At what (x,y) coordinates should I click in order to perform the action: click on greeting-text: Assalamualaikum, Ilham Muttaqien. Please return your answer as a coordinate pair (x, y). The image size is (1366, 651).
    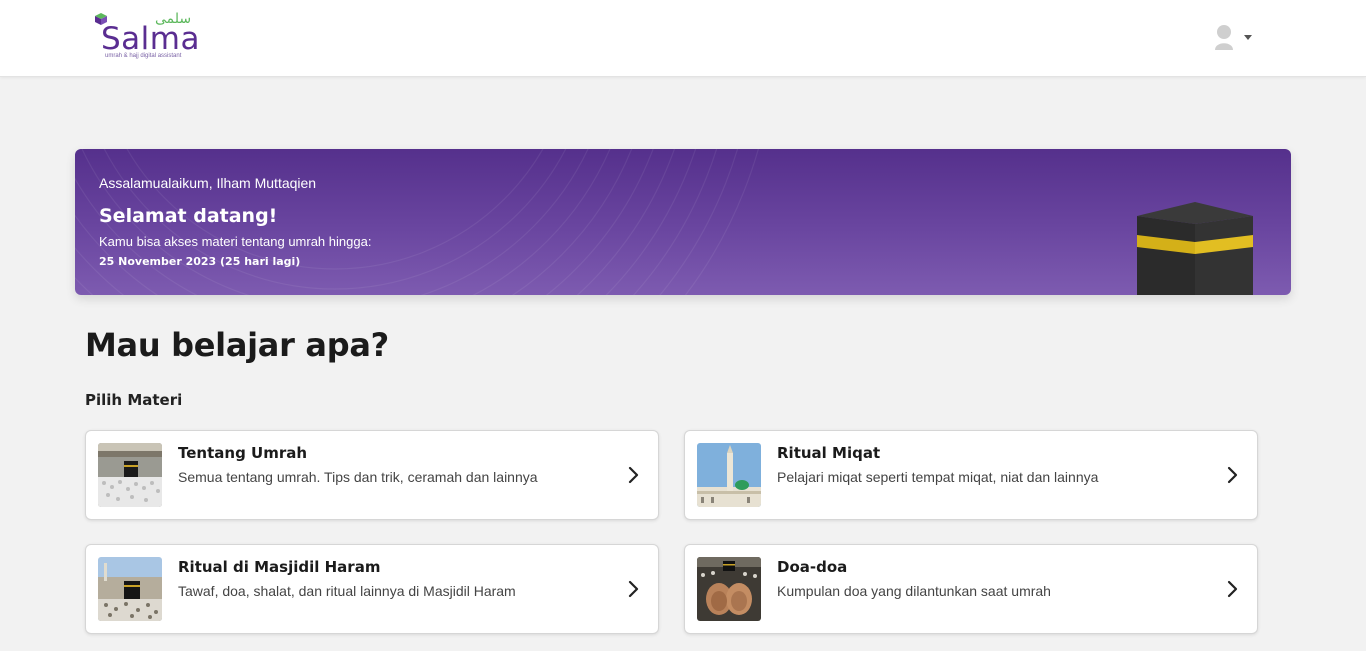
    Looking at the image, I should click on (208, 183).